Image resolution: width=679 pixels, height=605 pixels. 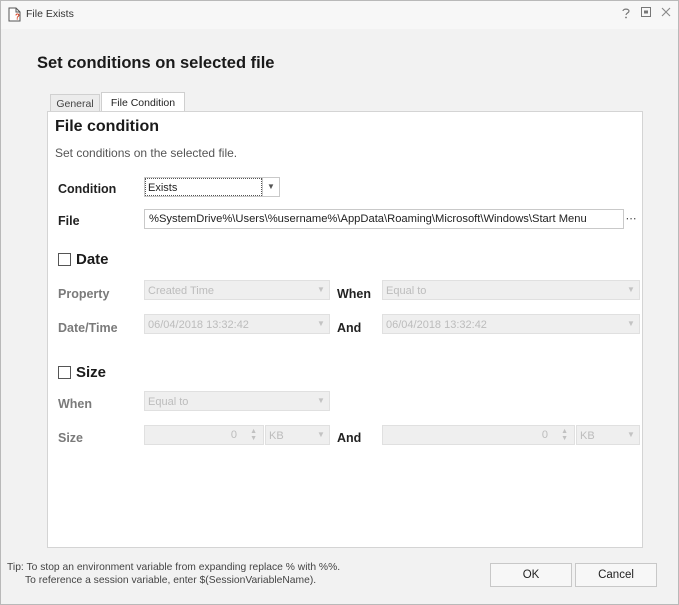 I want to click on help-icon, so click(x=626, y=14).